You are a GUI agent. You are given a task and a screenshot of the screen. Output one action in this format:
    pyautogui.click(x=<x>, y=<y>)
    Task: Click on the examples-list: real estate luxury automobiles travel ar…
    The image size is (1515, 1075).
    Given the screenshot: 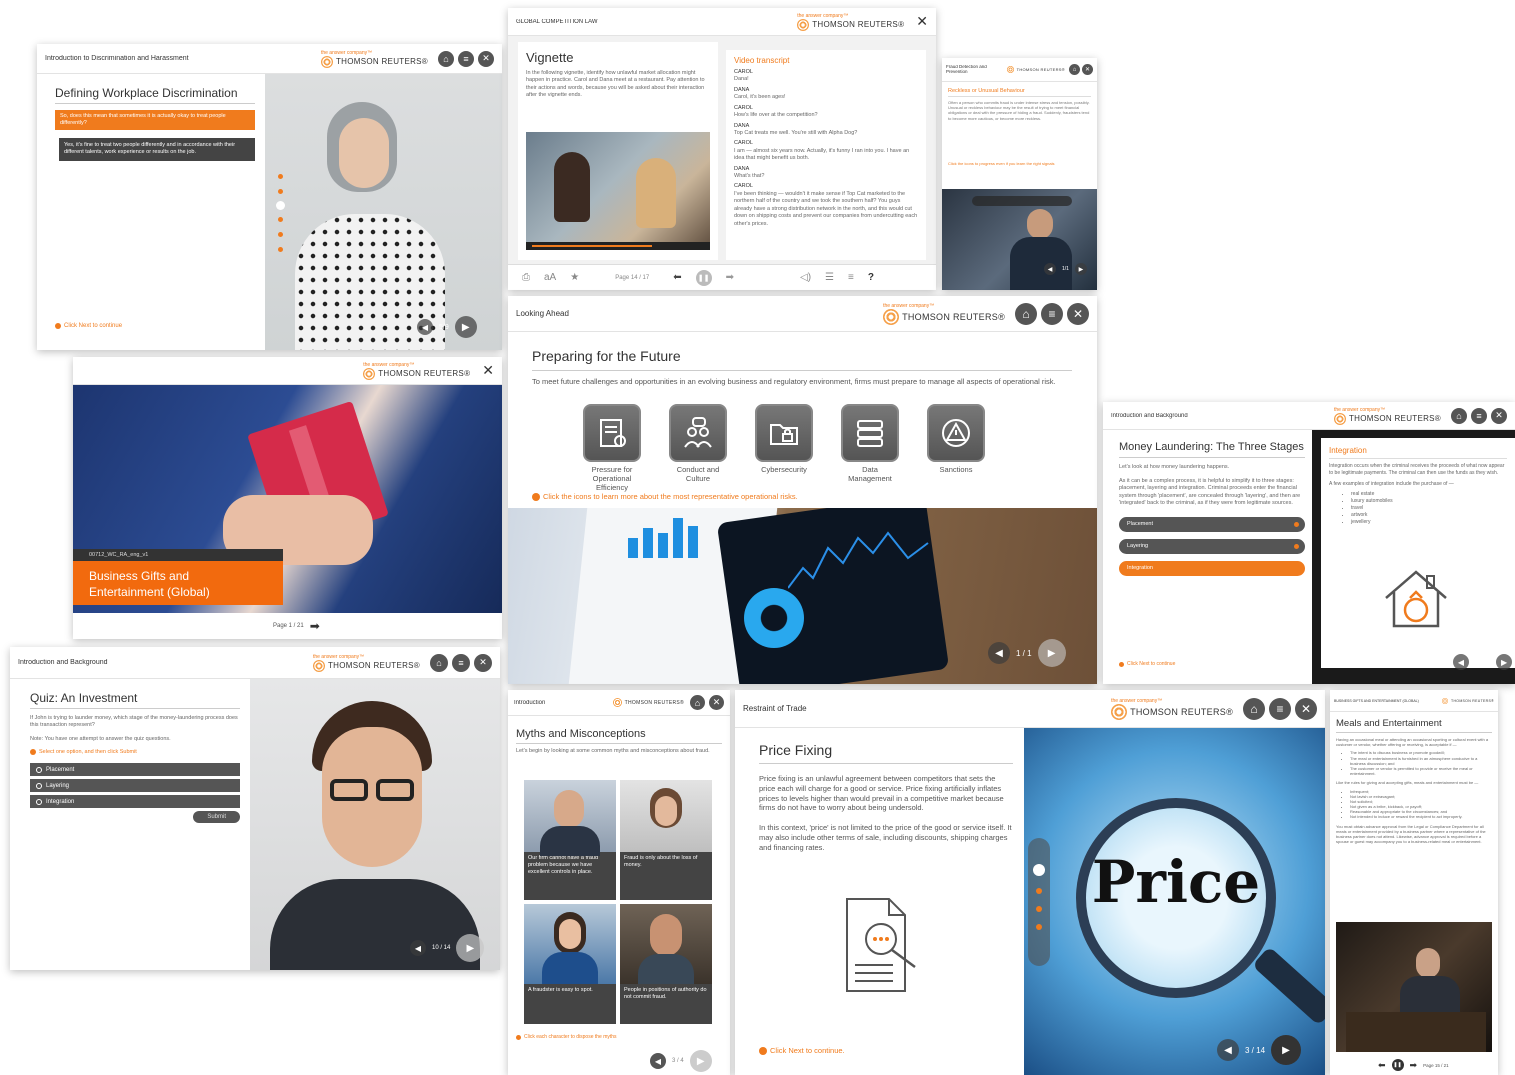 What is the action you would take?
    pyautogui.click(x=1429, y=508)
    